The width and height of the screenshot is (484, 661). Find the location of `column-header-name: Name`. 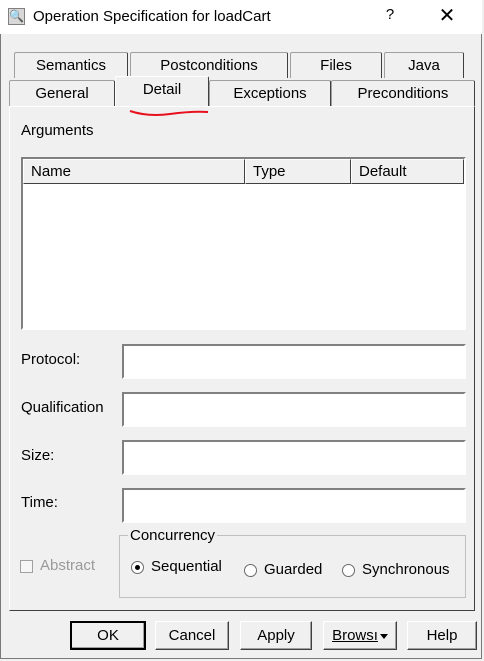

column-header-name: Name is located at coordinates (134, 171).